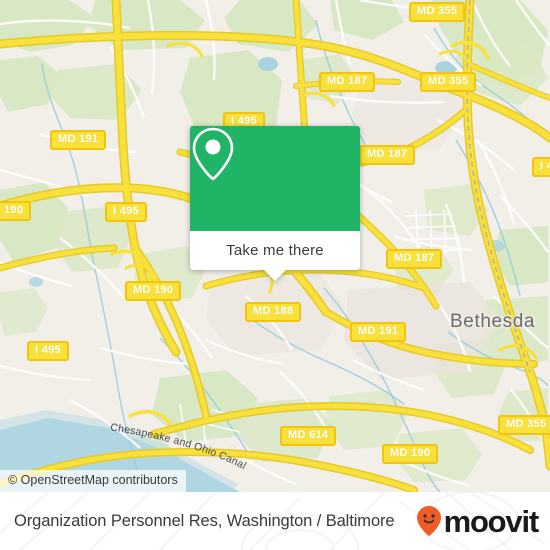 Image resolution: width=550 pixels, height=550 pixels. What do you see at coordinates (493, 321) in the screenshot?
I see `place-label-bethesda: Bethesda` at bounding box center [493, 321].